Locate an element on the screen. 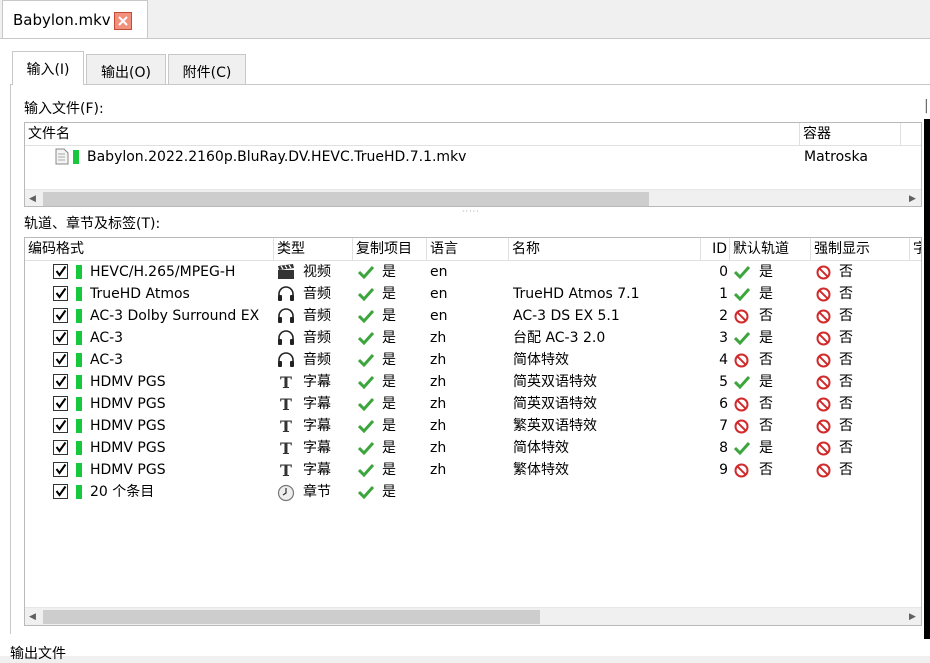 The width and height of the screenshot is (930, 663). column-name: 名称 is located at coordinates (605, 249).